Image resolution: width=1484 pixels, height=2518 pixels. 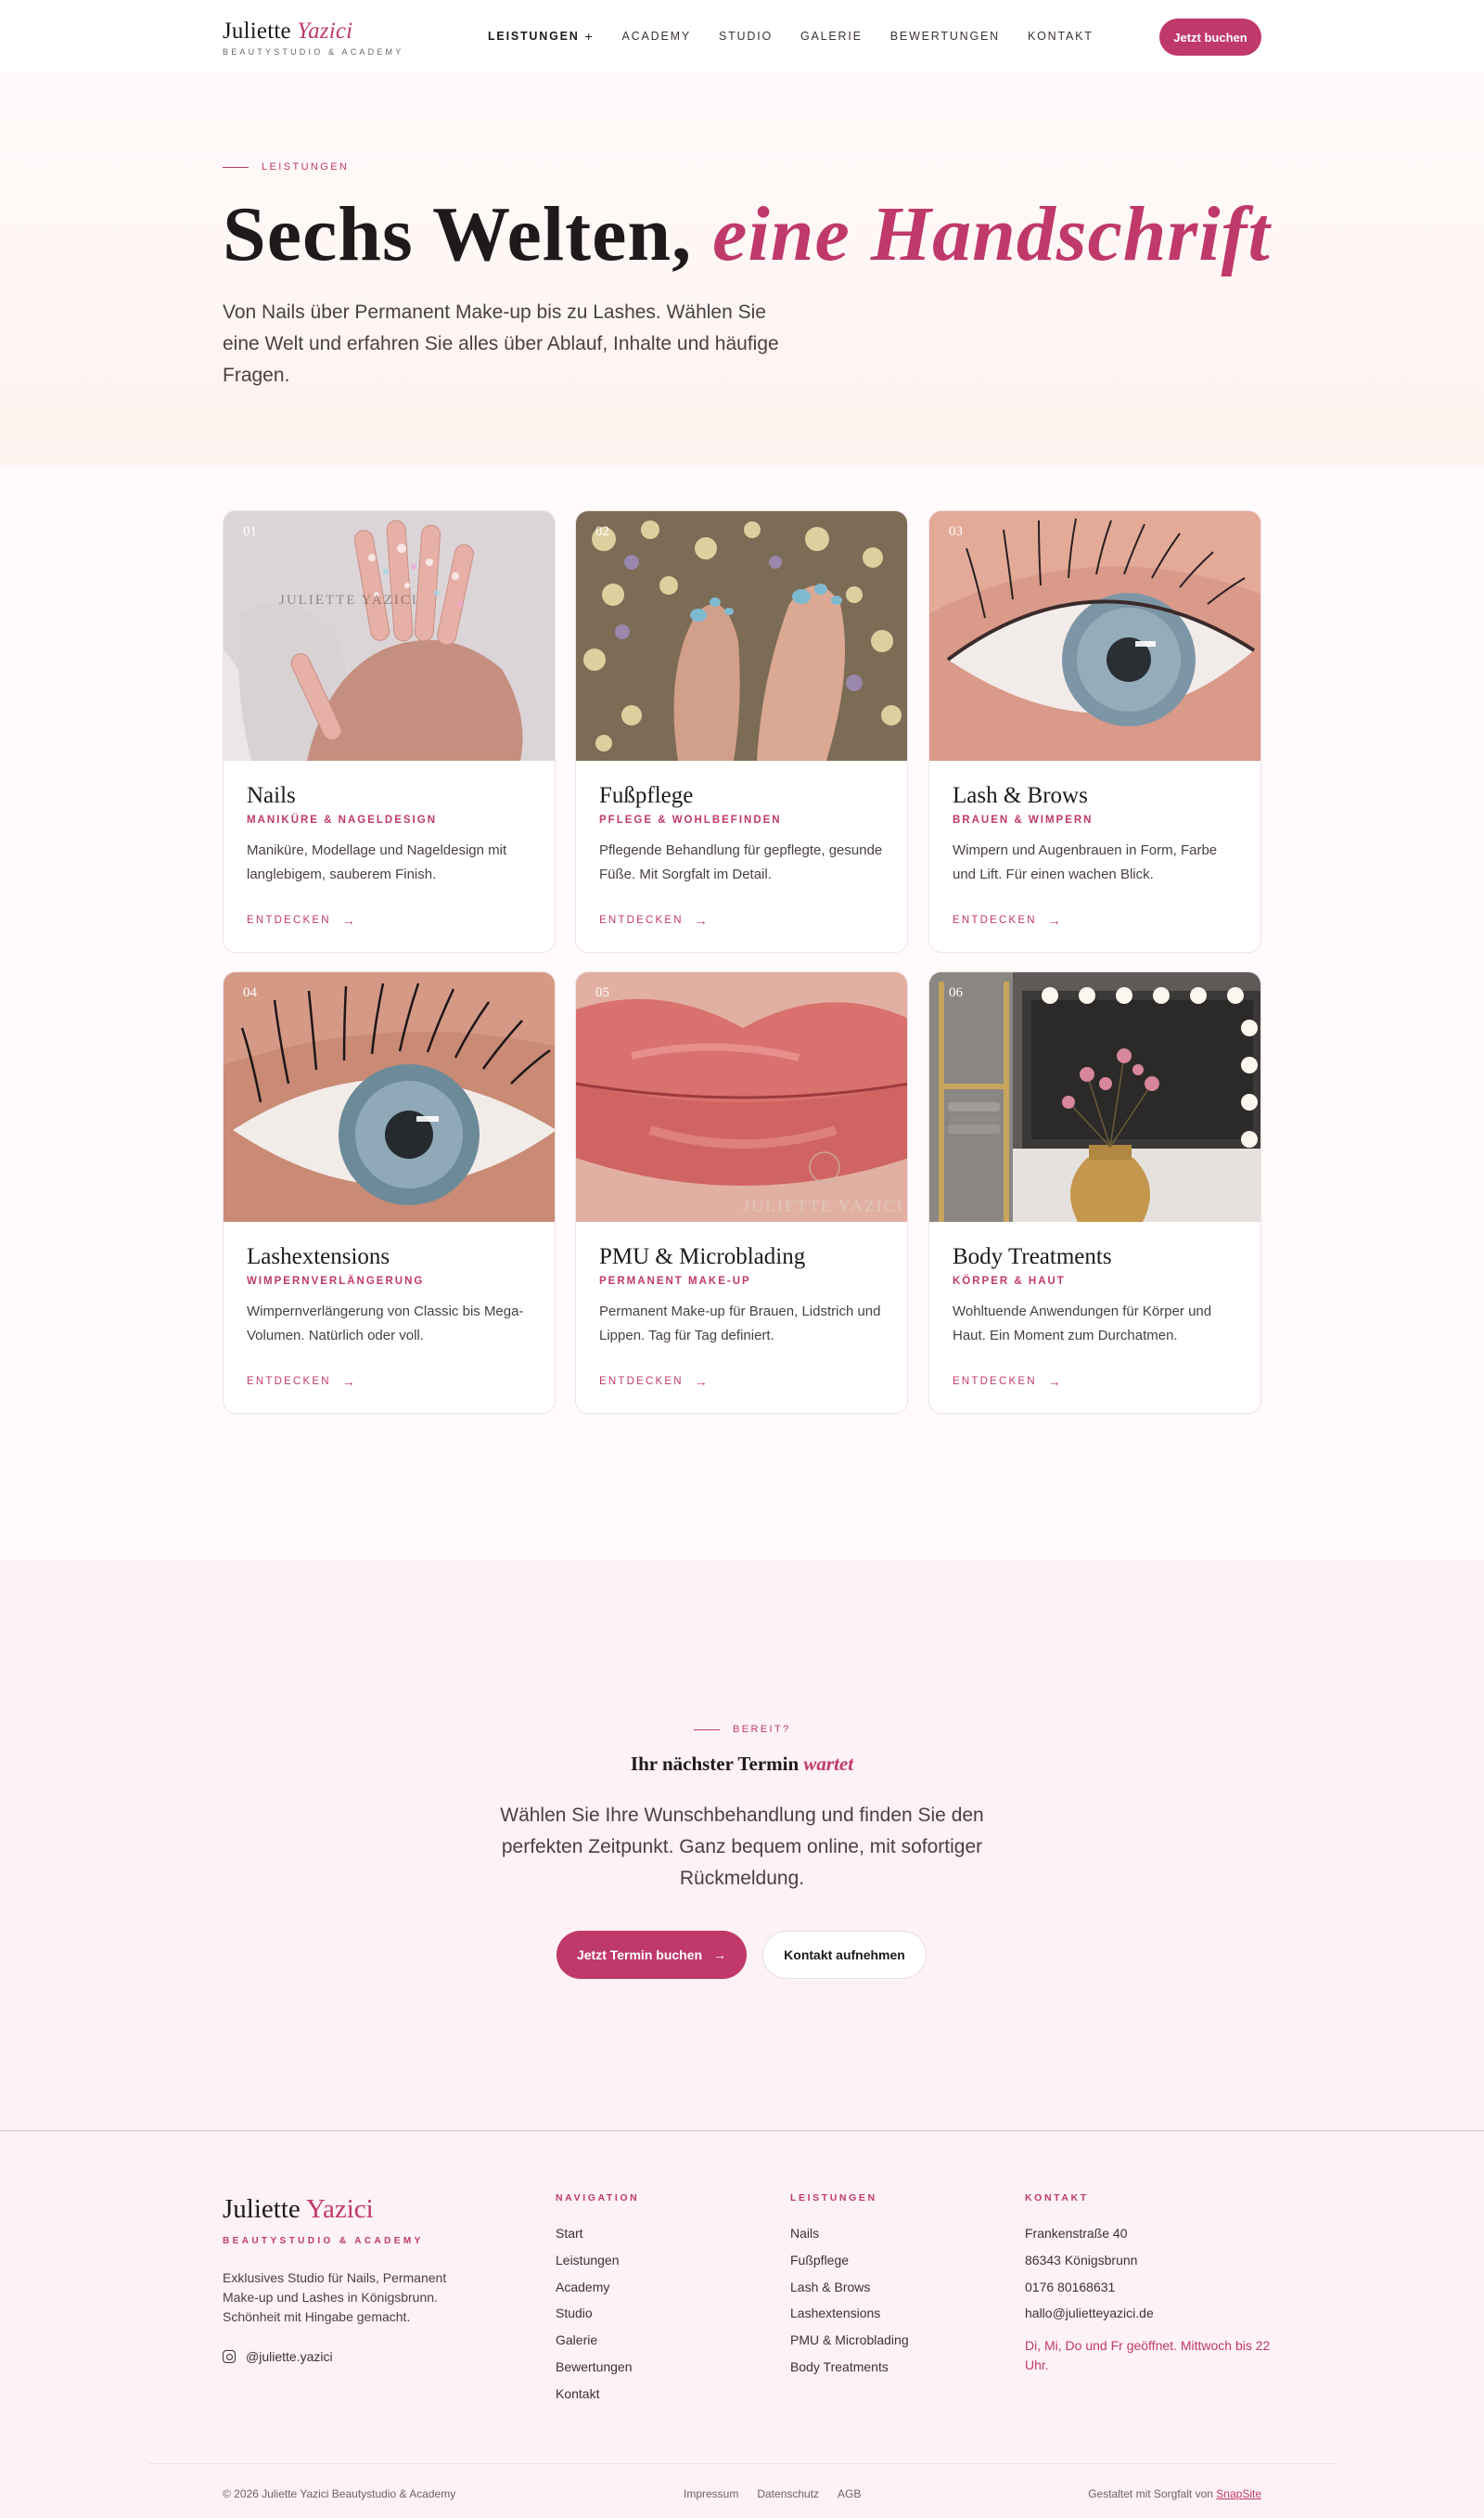 I want to click on instagram-link: @juliette.yazici, so click(x=343, y=2356).